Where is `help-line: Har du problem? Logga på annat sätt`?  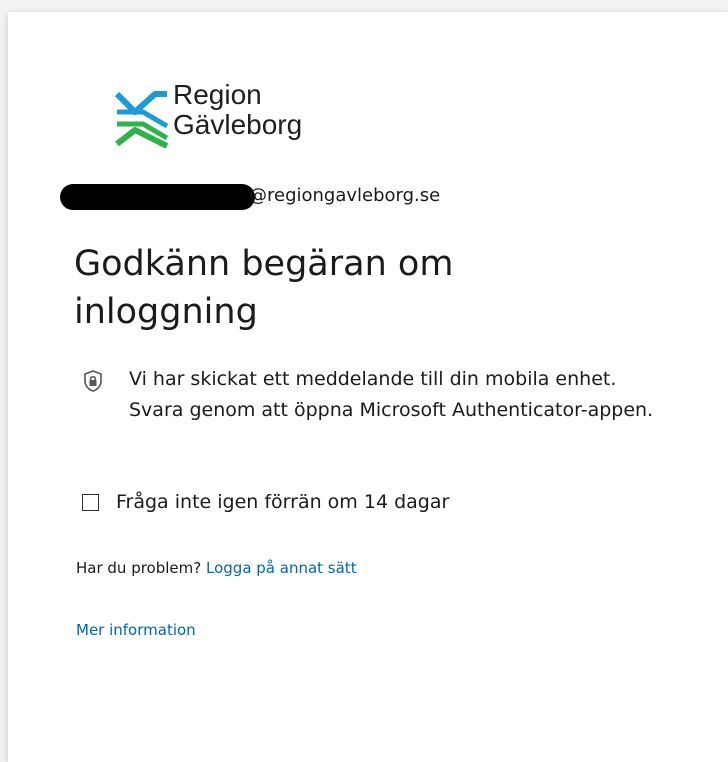
help-line: Har du problem? Logga på annat sätt is located at coordinates (216, 568).